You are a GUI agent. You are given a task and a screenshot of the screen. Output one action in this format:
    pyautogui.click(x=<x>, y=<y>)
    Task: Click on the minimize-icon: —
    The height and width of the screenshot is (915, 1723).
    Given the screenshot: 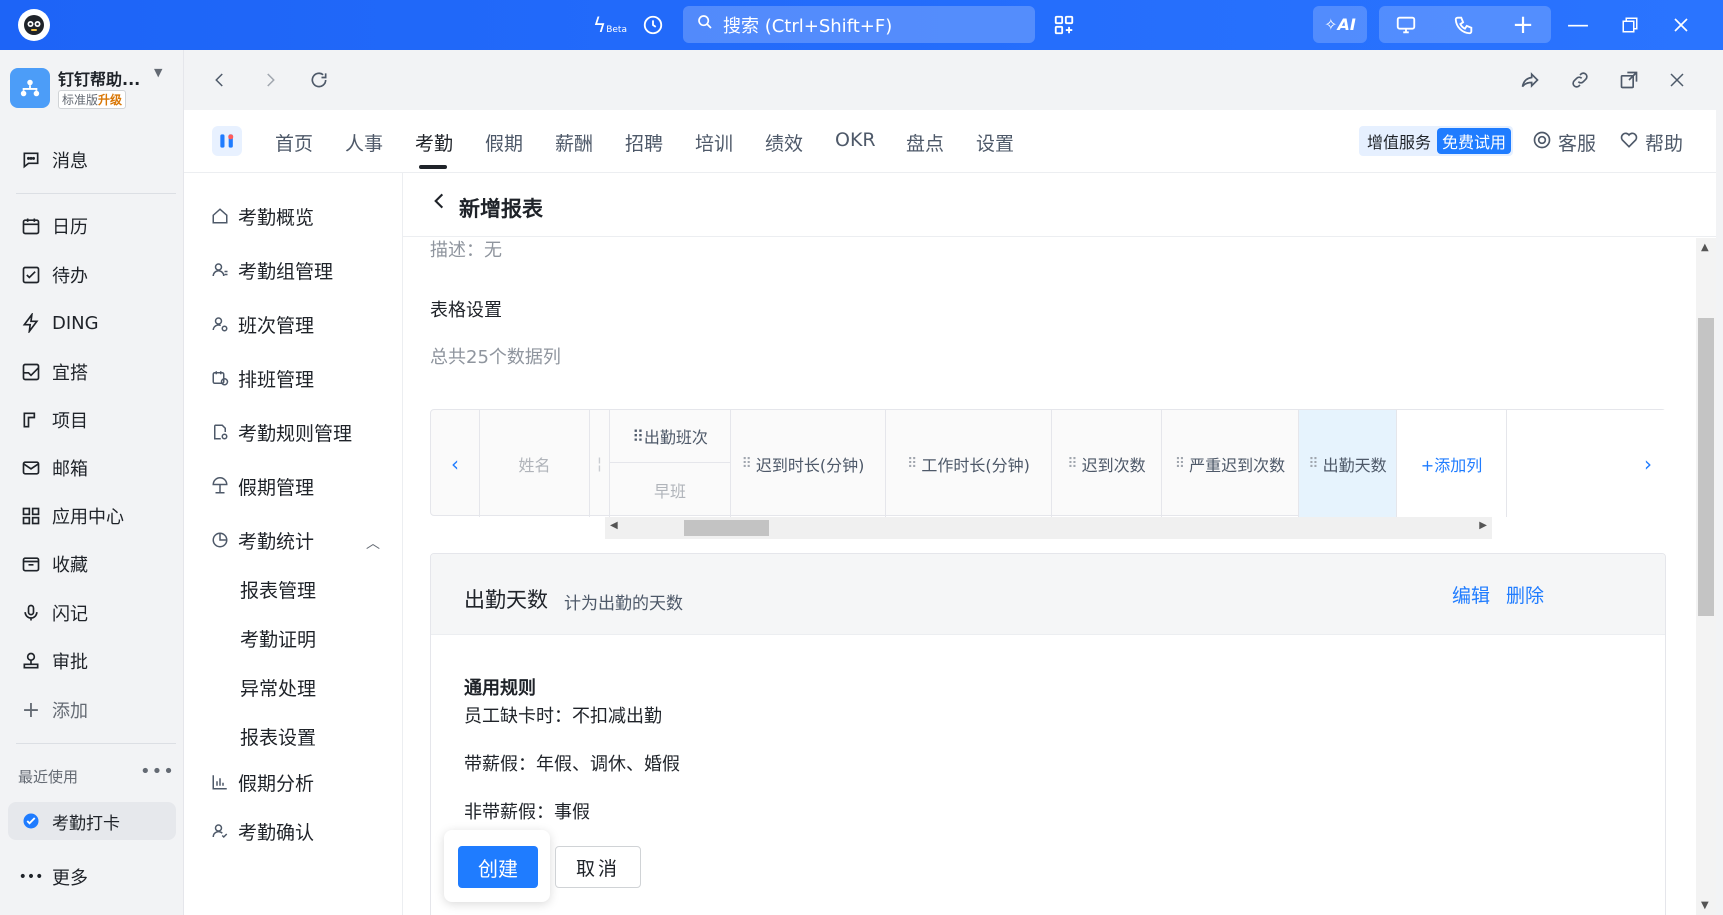 What is the action you would take?
    pyautogui.click(x=1578, y=25)
    